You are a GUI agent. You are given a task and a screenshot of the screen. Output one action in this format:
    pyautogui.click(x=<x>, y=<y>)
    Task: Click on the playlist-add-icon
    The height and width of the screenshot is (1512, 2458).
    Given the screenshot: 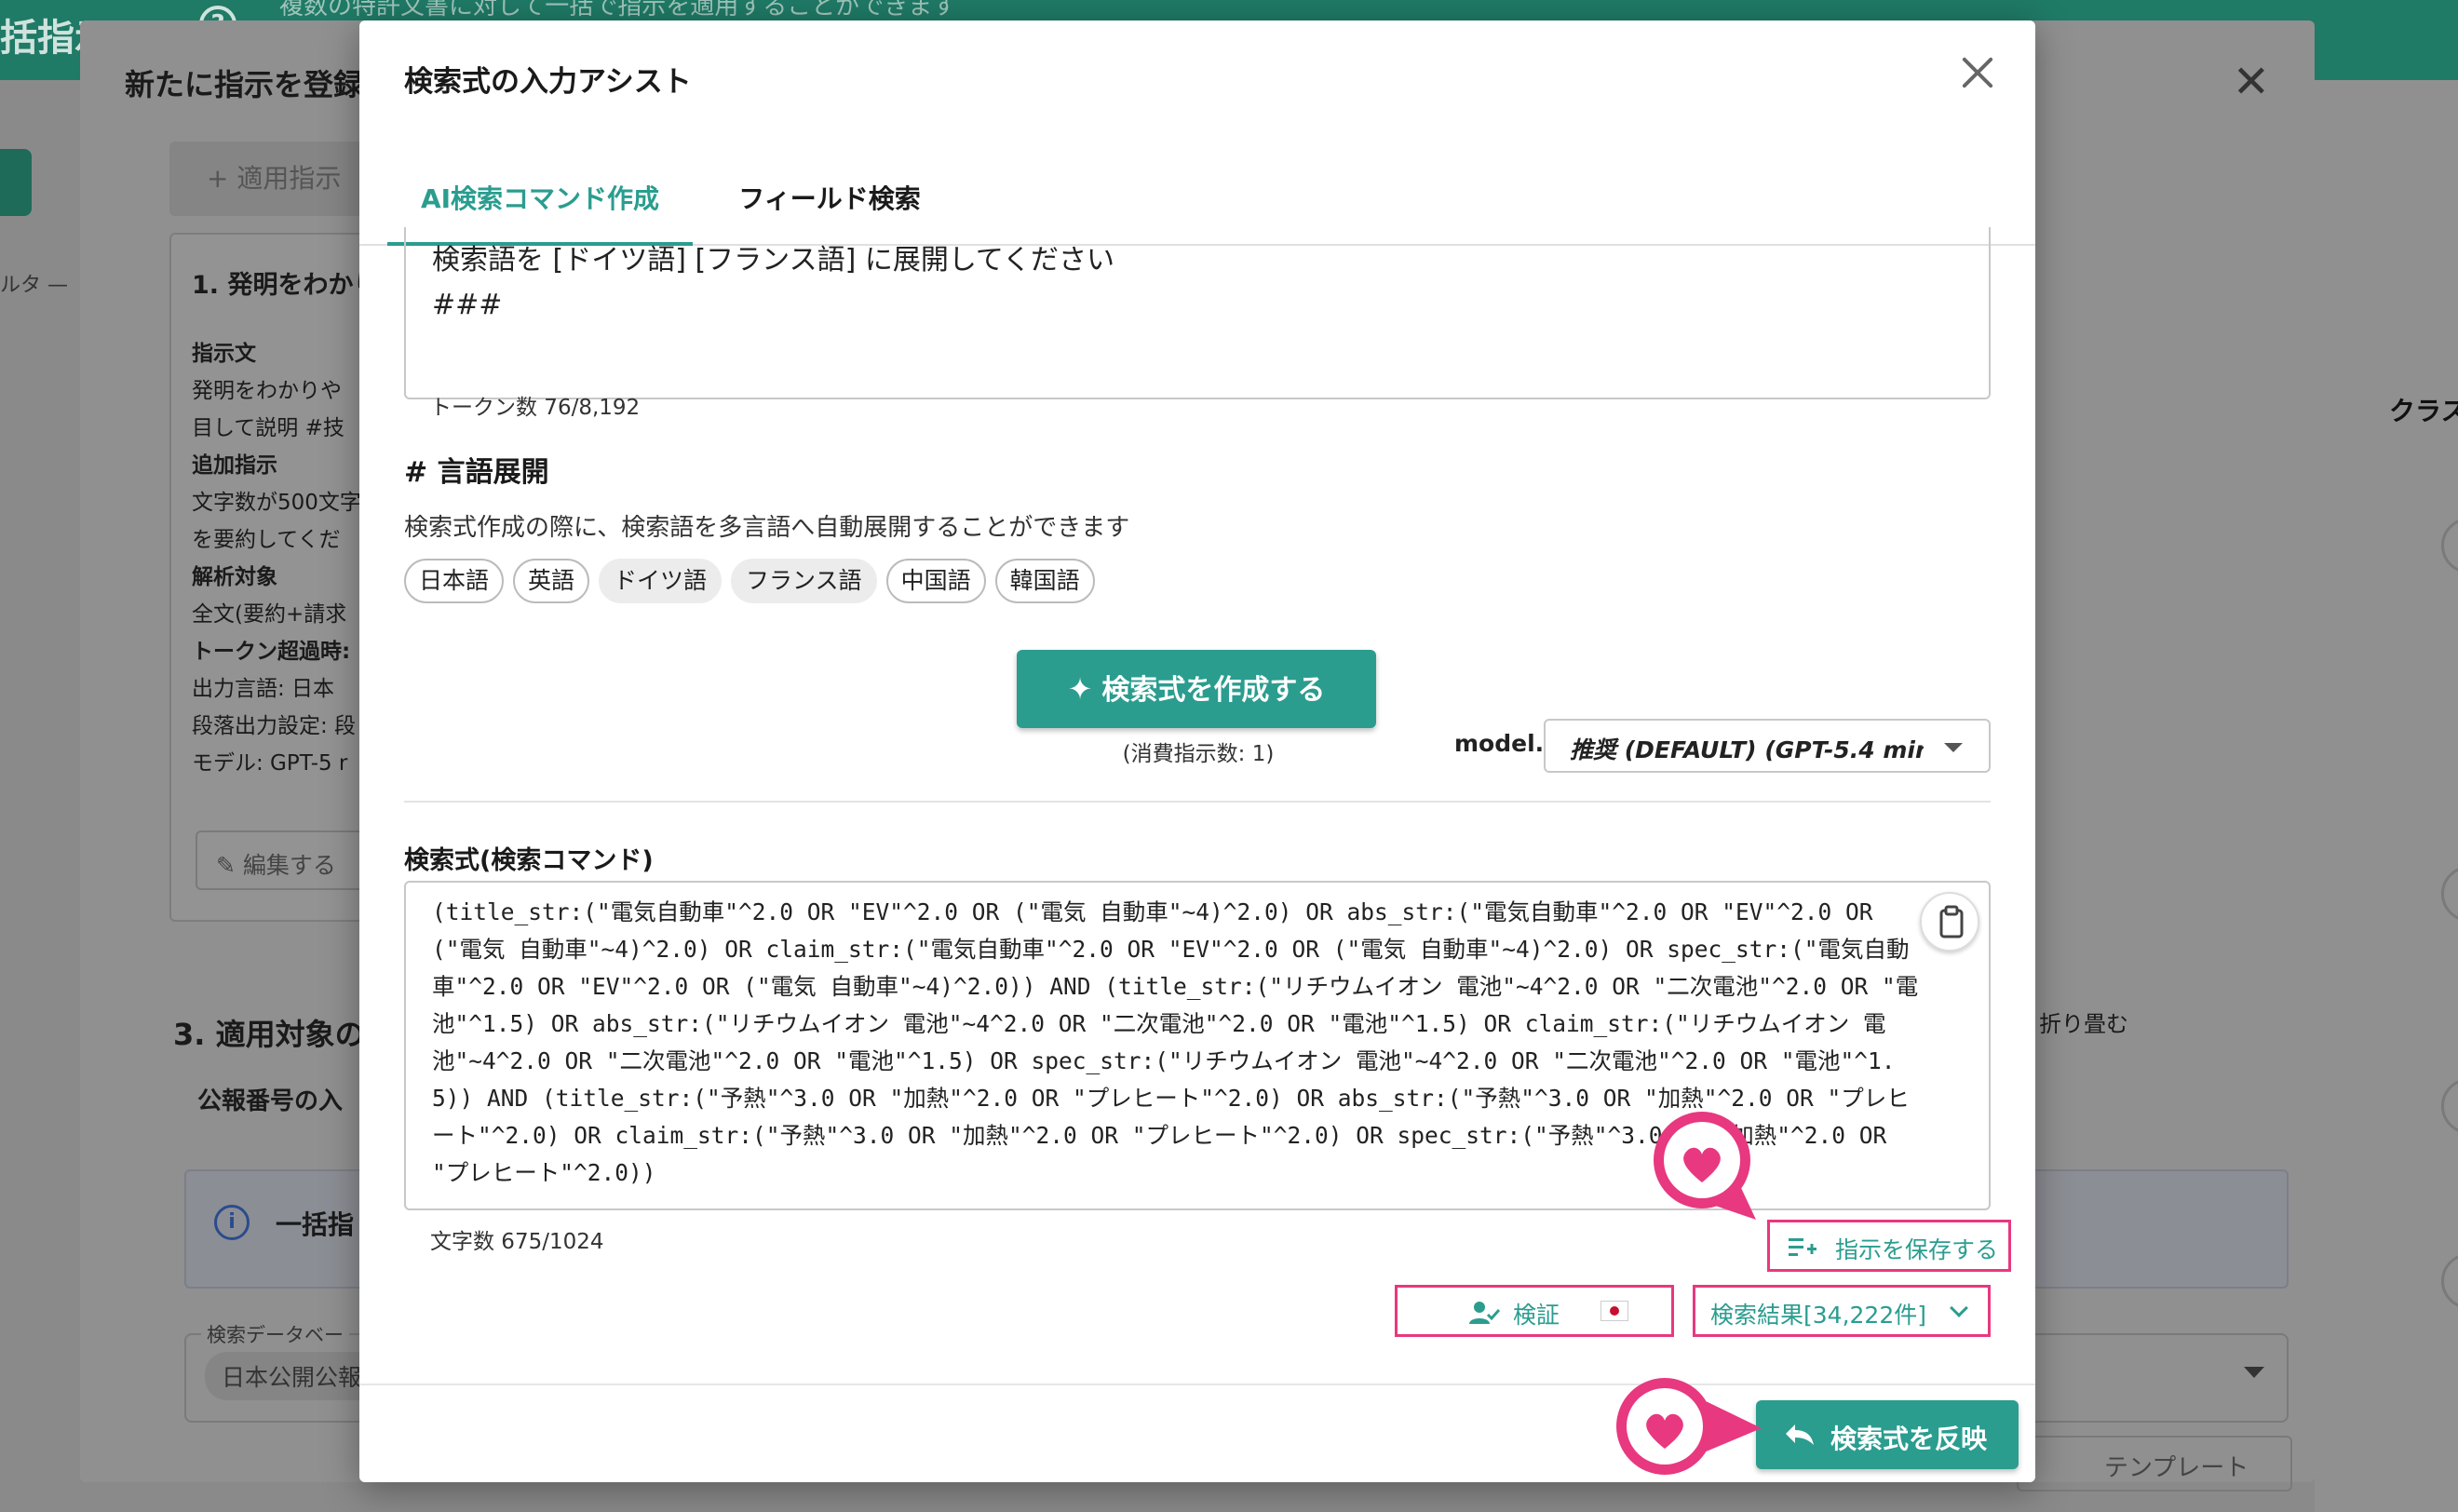 What is the action you would take?
    pyautogui.click(x=1802, y=1247)
    